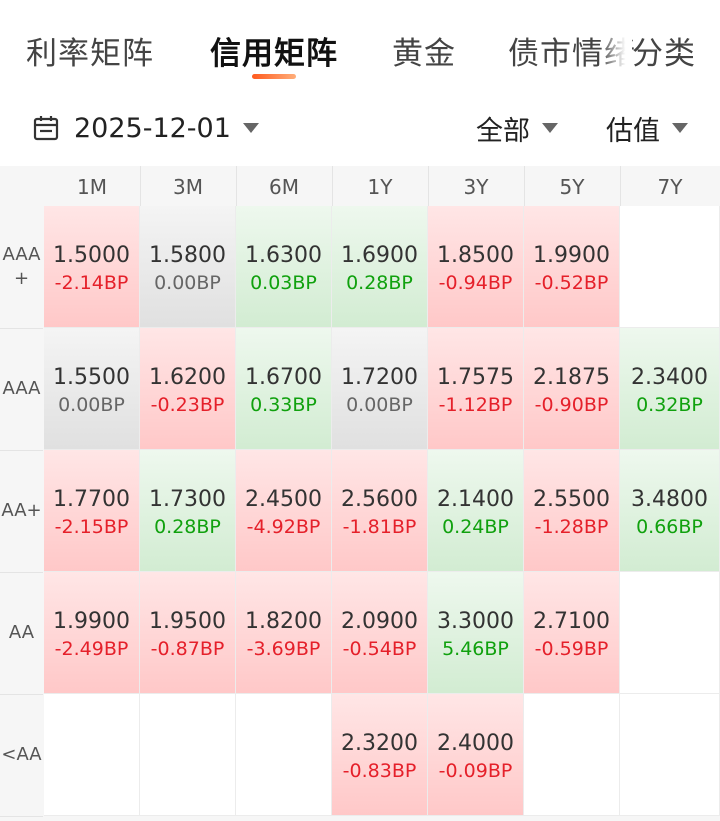  I want to click on date-picker: 2025-12-01, so click(145, 128).